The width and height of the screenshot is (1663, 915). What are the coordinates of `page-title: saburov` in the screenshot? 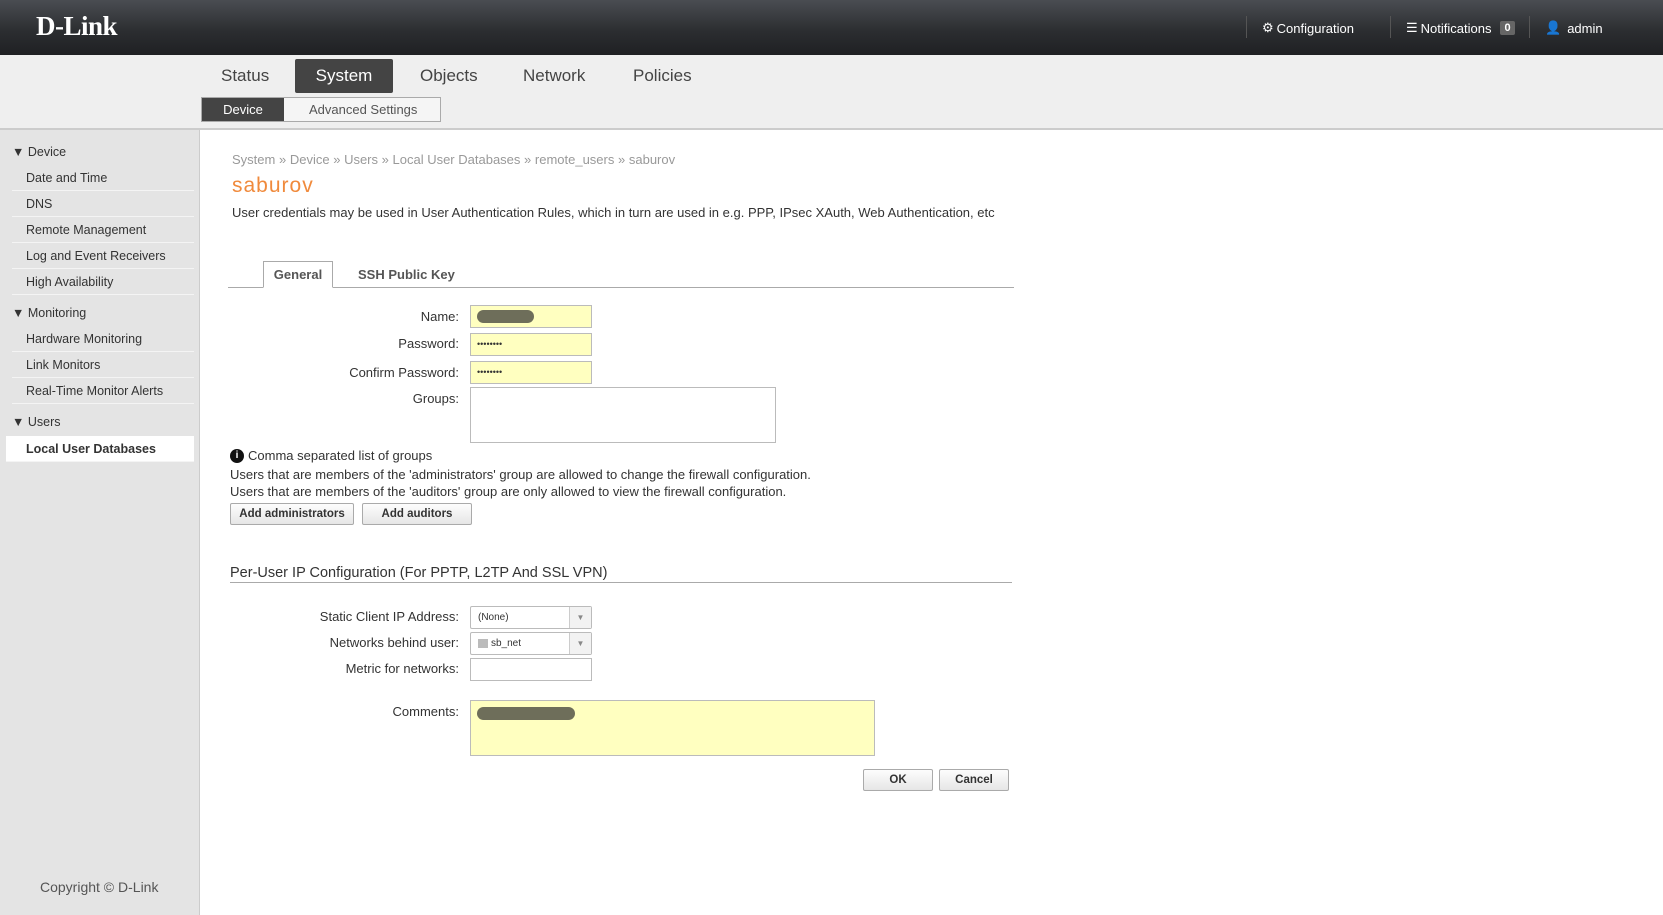 It's located at (273, 185).